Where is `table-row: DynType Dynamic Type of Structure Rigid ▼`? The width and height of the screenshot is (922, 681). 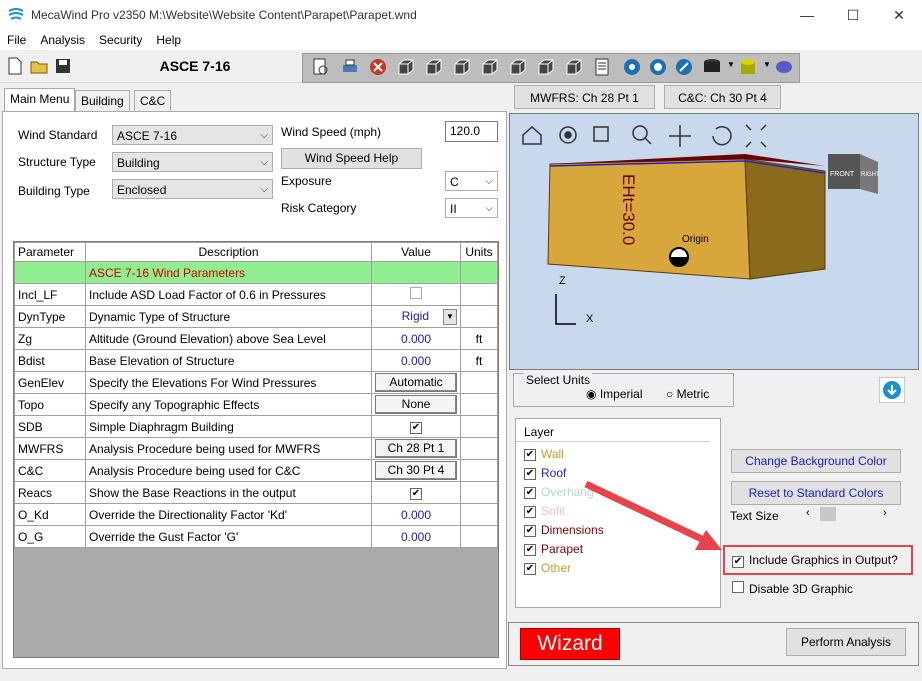 table-row: DynType Dynamic Type of Structure Rigid ▼ is located at coordinates (256, 316).